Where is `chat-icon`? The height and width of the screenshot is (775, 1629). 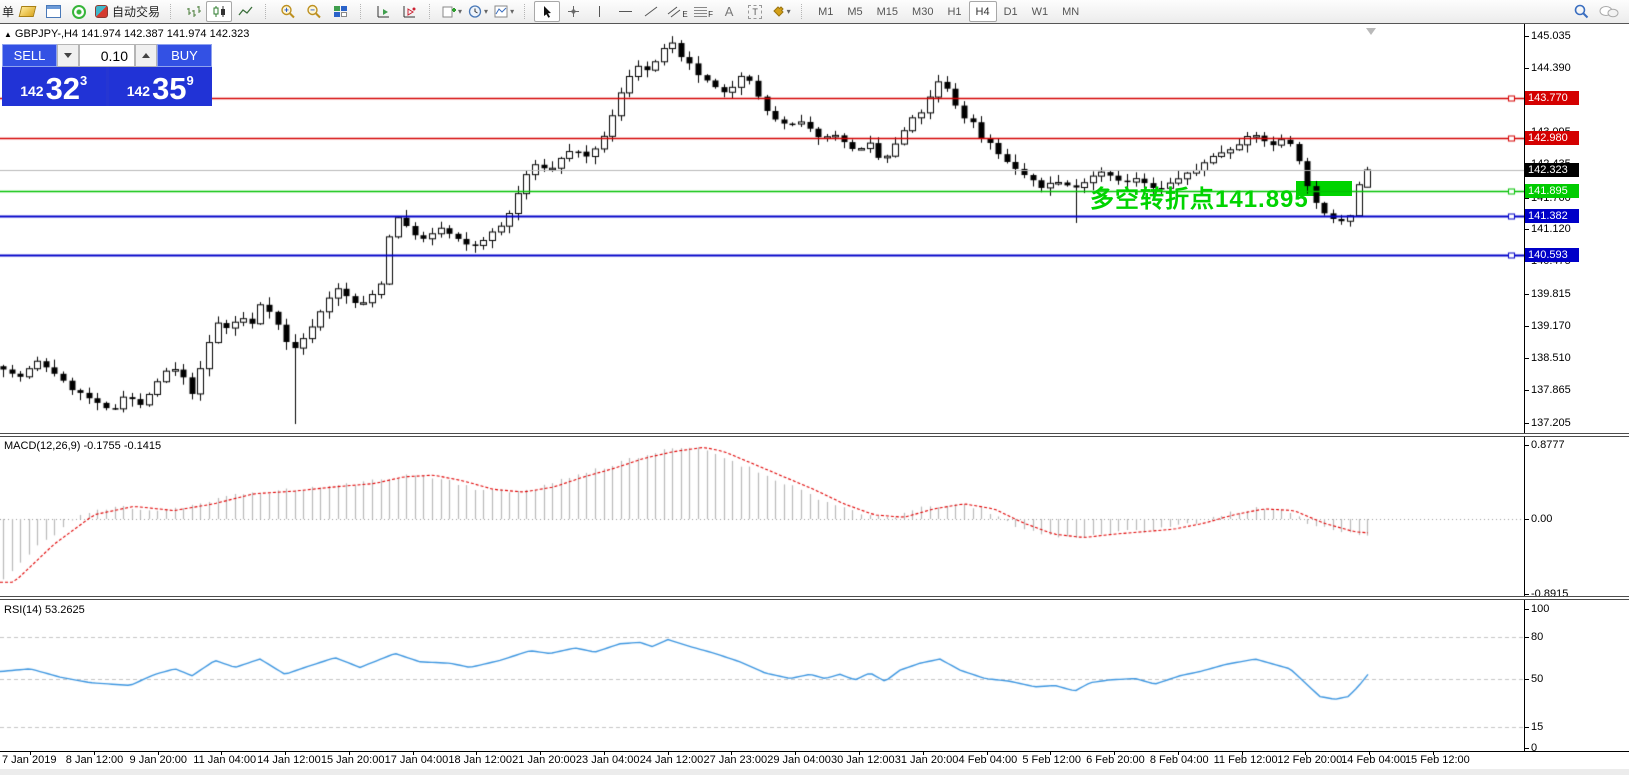
chat-icon is located at coordinates (1609, 12).